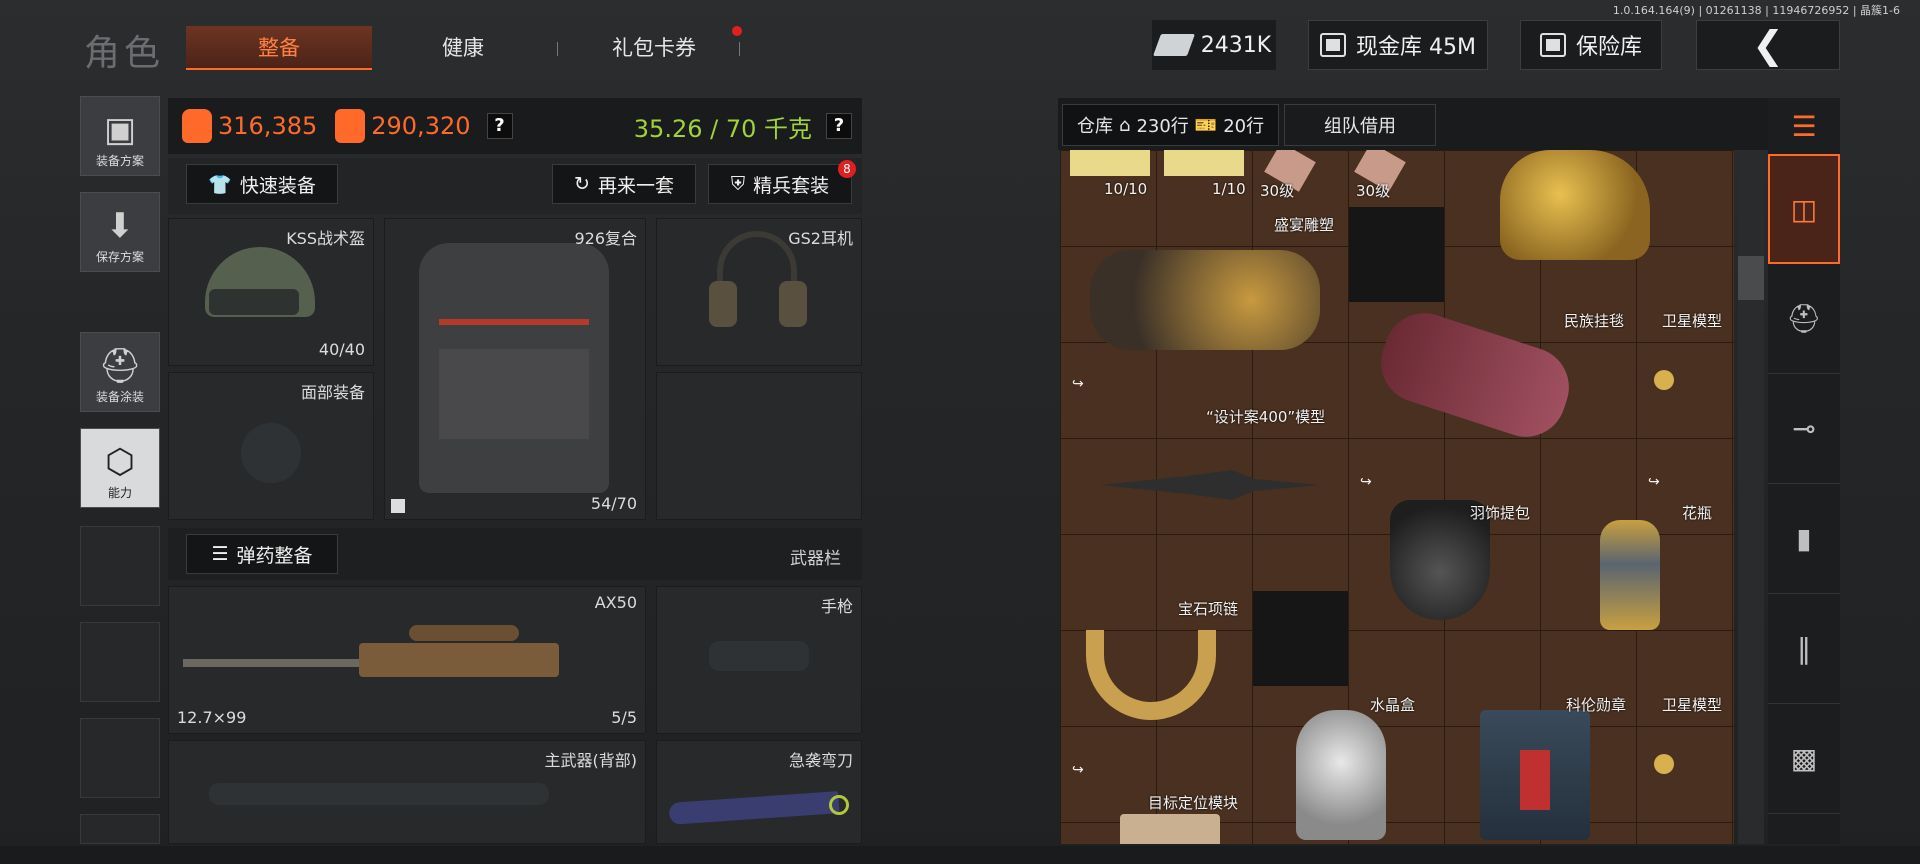 Image resolution: width=1920 pixels, height=864 pixels. I want to click on armor-name: 926复合, so click(605, 238).